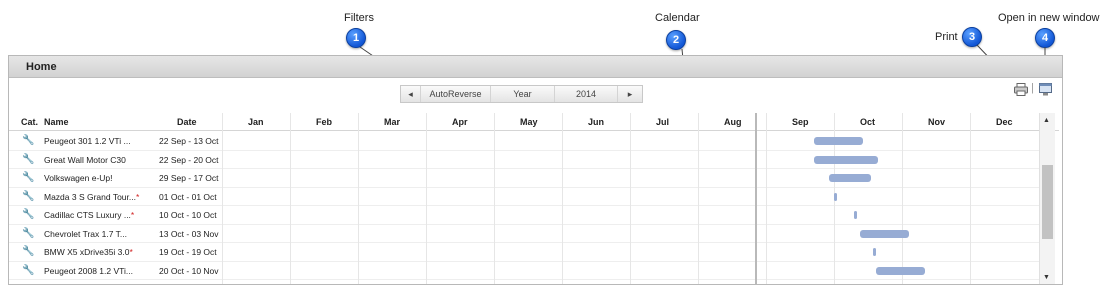 Image resolution: width=1103 pixels, height=288 pixels. Describe the element at coordinates (733, 122) in the screenshot. I see `month-header-aug: Aug` at that location.